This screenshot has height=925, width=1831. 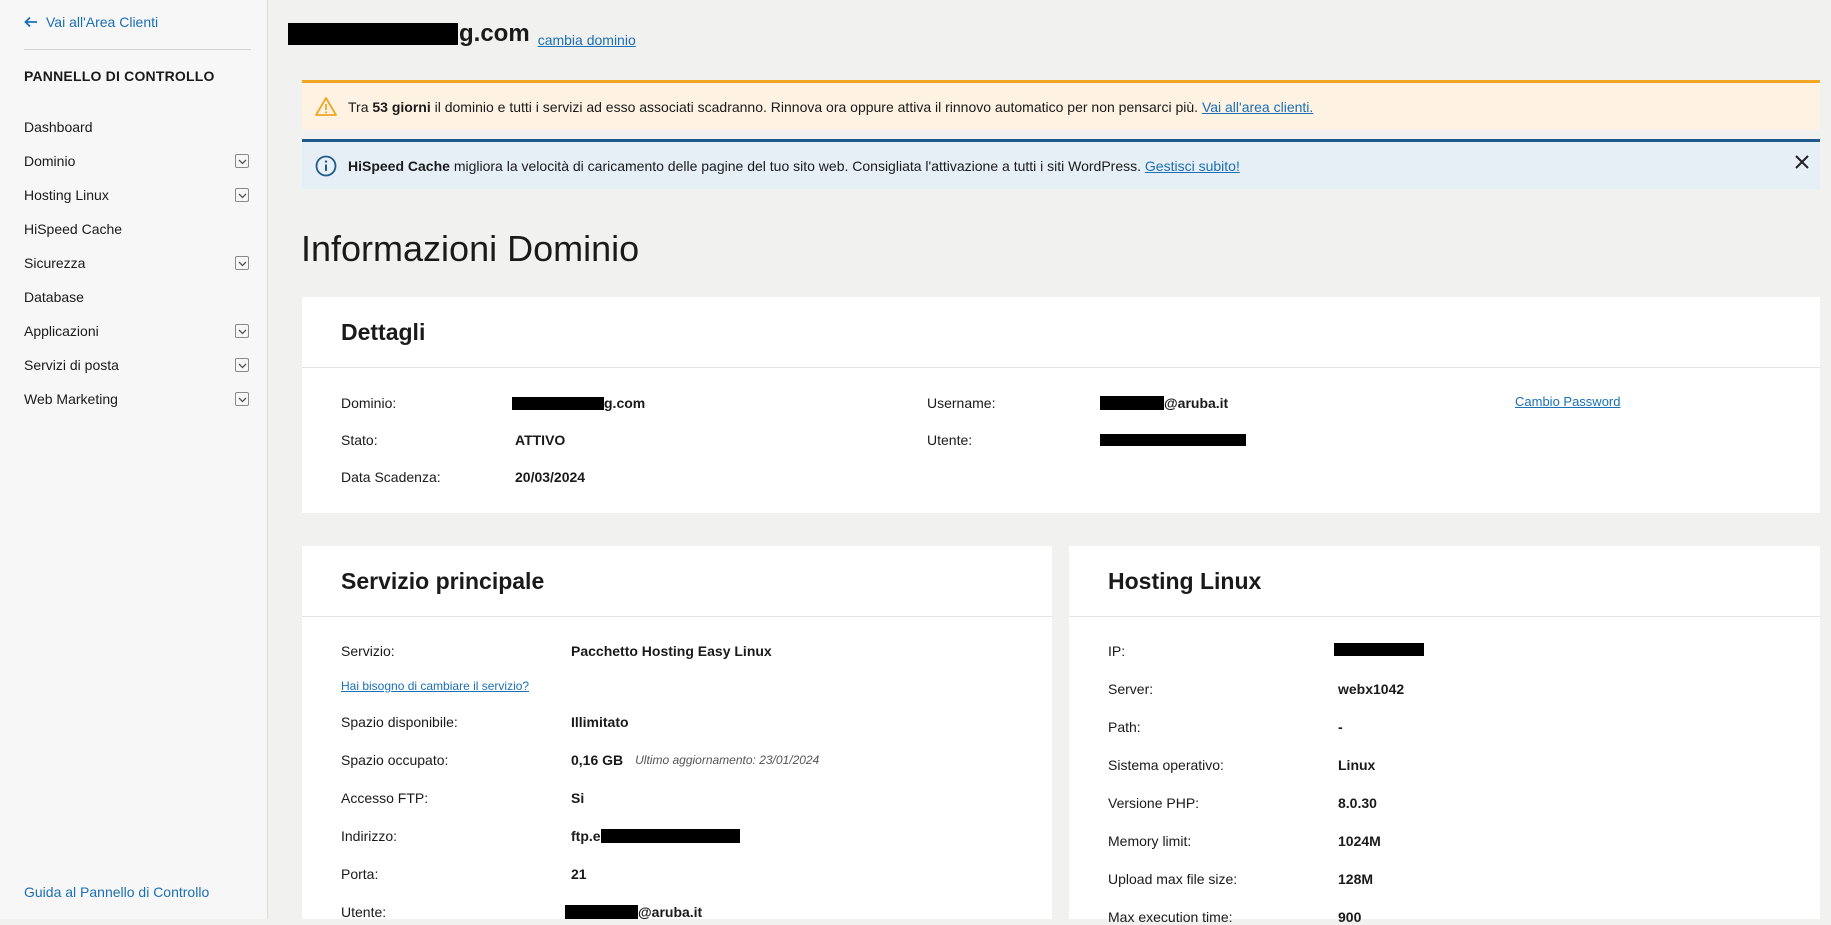 What do you see at coordinates (1340, 727) in the screenshot?
I see `path-value: -` at bounding box center [1340, 727].